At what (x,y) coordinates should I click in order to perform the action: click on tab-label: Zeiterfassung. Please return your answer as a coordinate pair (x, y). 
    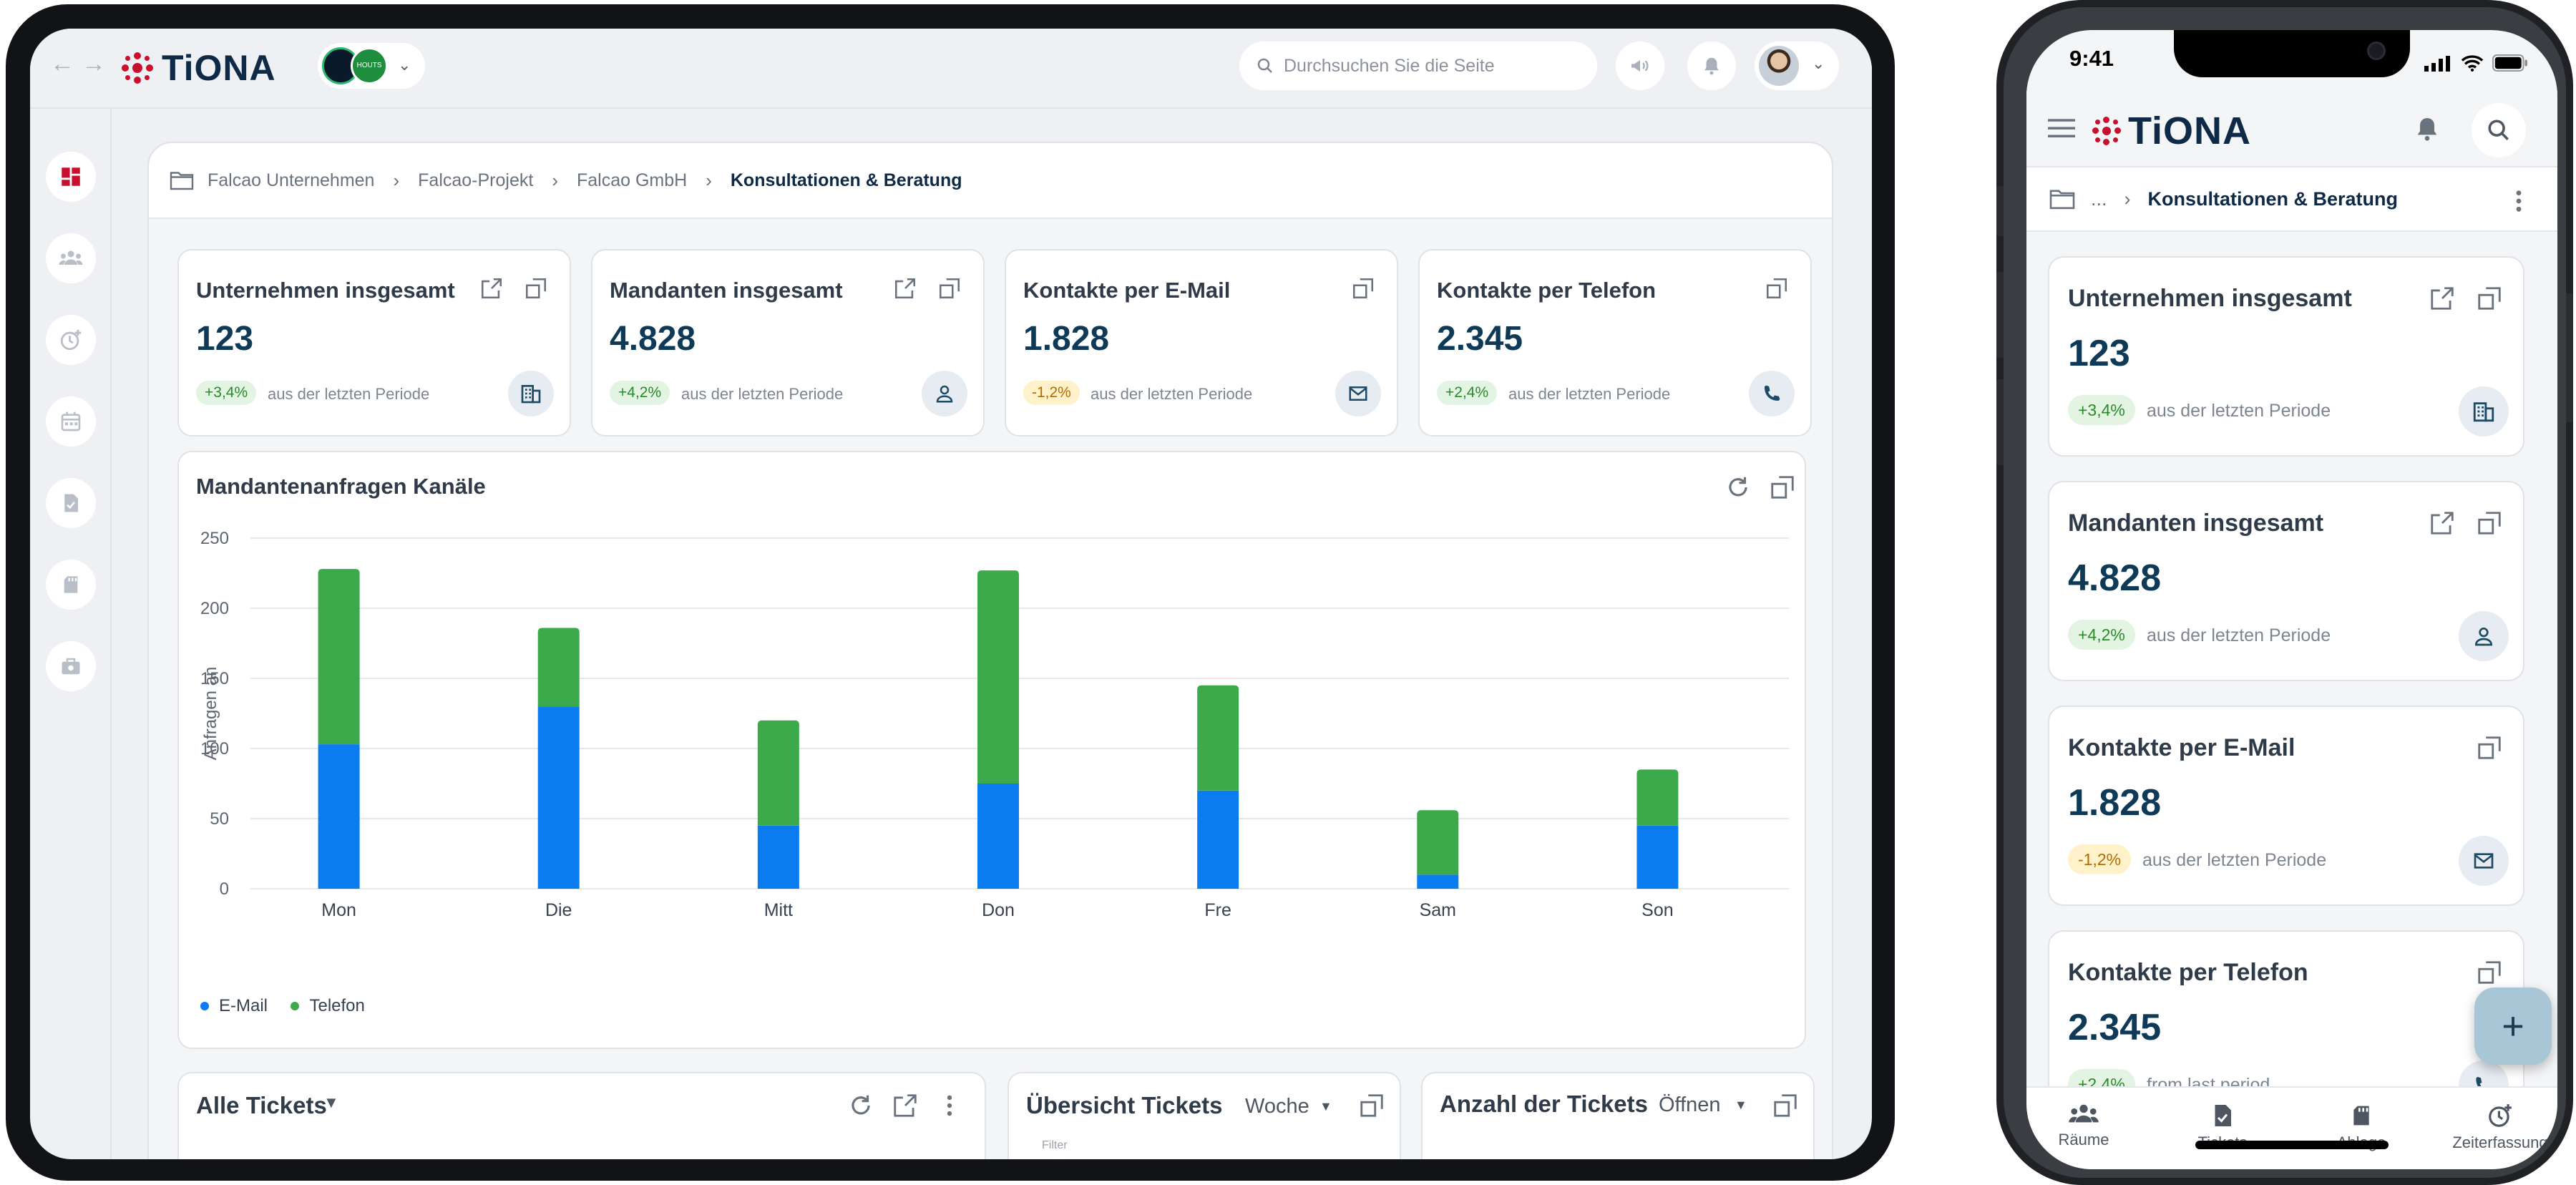
    Looking at the image, I should click on (2500, 1142).